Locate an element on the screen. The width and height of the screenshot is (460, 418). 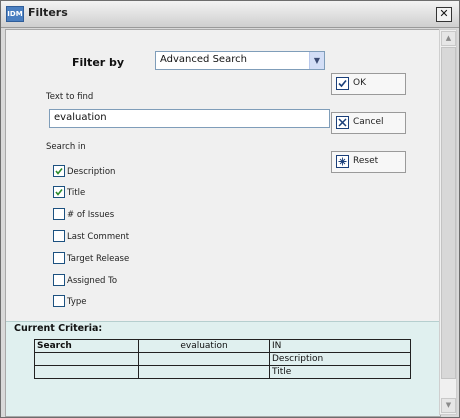
reset-button: Reset is located at coordinates (368, 162).